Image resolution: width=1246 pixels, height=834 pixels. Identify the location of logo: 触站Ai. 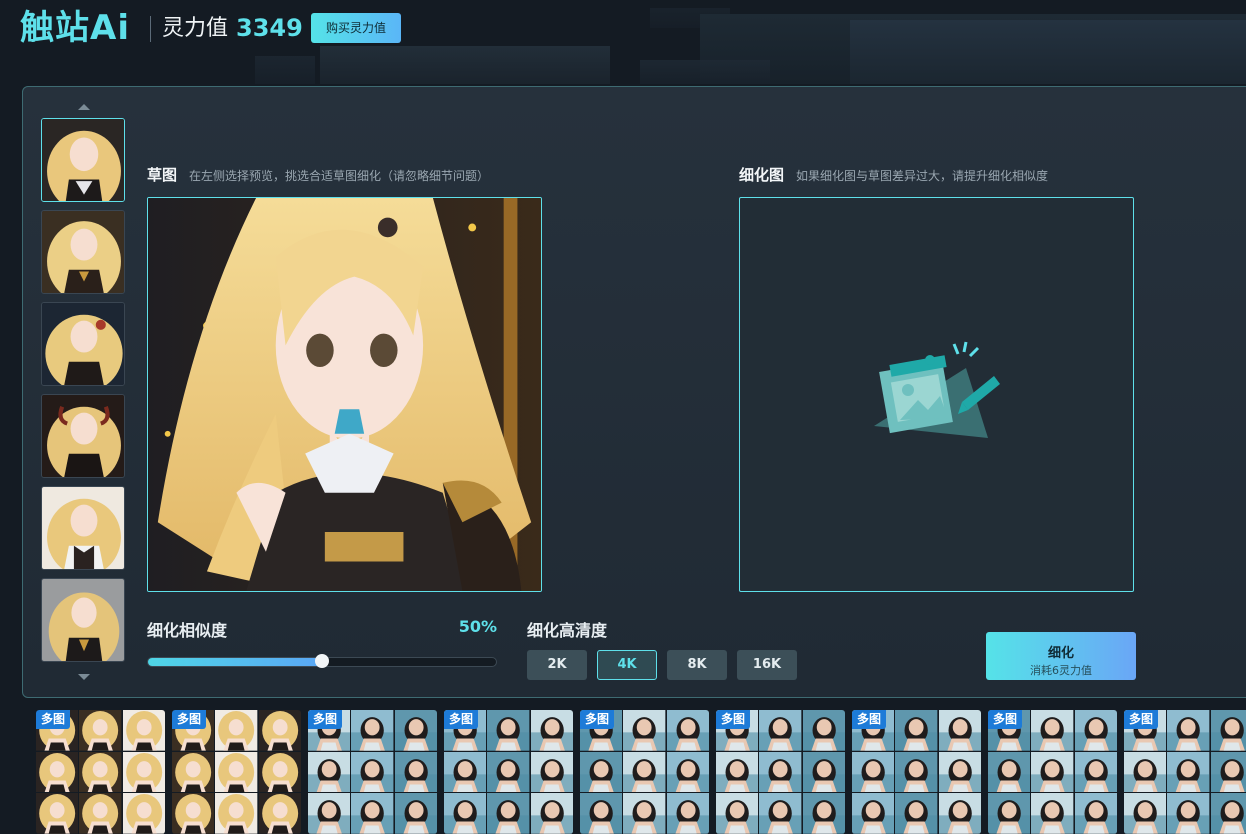
(75, 28).